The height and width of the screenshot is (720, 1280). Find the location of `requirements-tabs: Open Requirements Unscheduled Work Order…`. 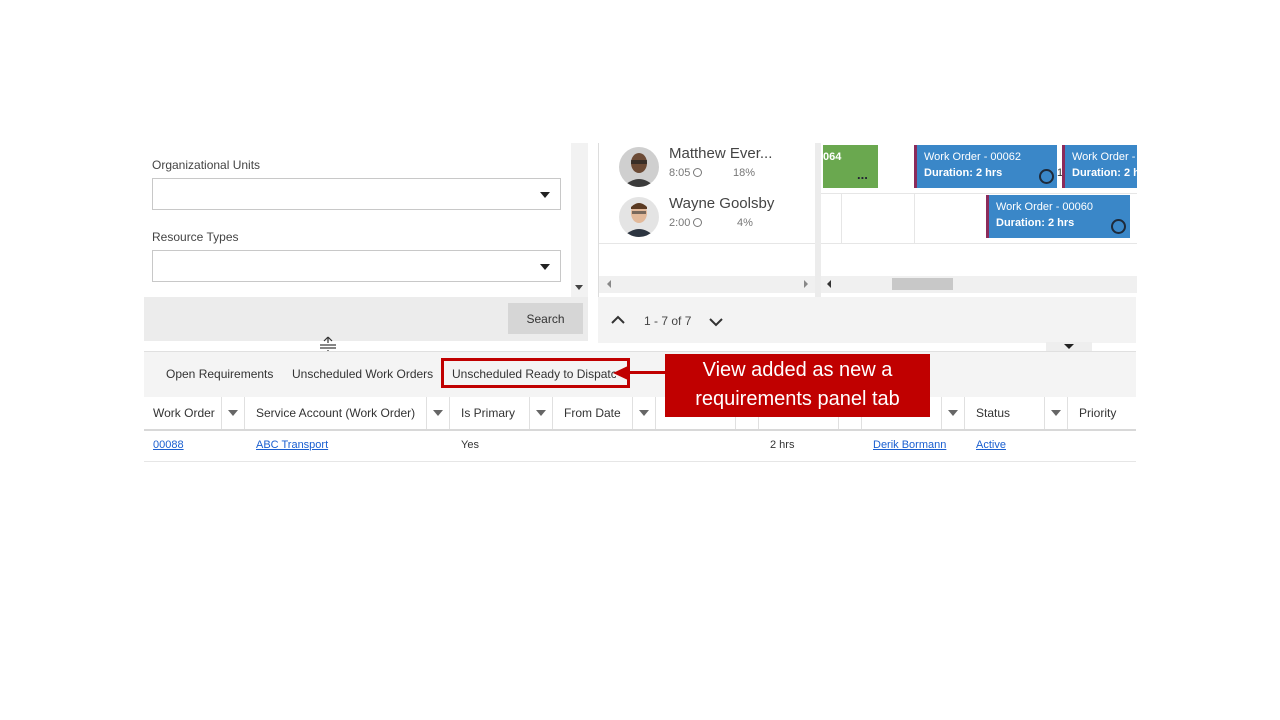

requirements-tabs: Open Requirements Unscheduled Work Order… is located at coordinates (640, 374).